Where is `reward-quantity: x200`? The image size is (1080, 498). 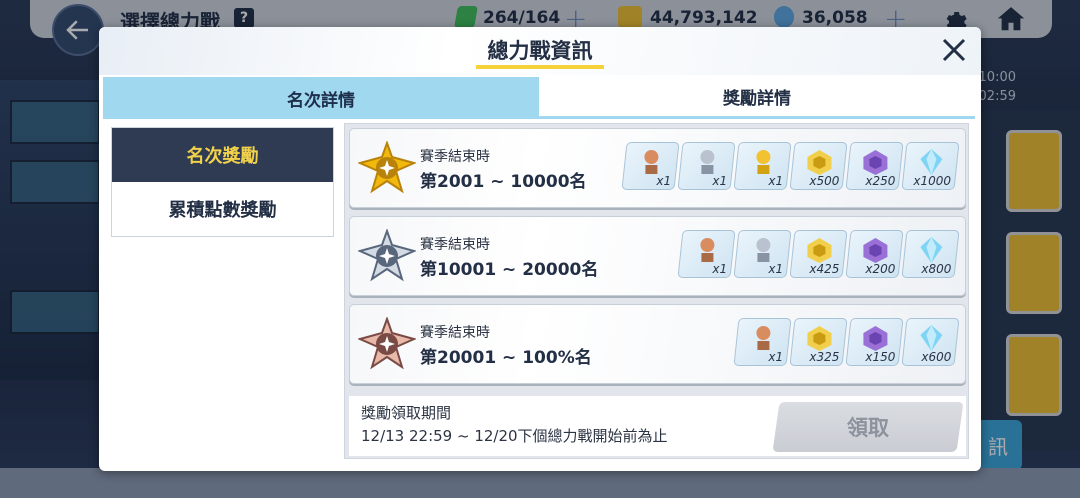
reward-quantity: x200 is located at coordinates (880, 269).